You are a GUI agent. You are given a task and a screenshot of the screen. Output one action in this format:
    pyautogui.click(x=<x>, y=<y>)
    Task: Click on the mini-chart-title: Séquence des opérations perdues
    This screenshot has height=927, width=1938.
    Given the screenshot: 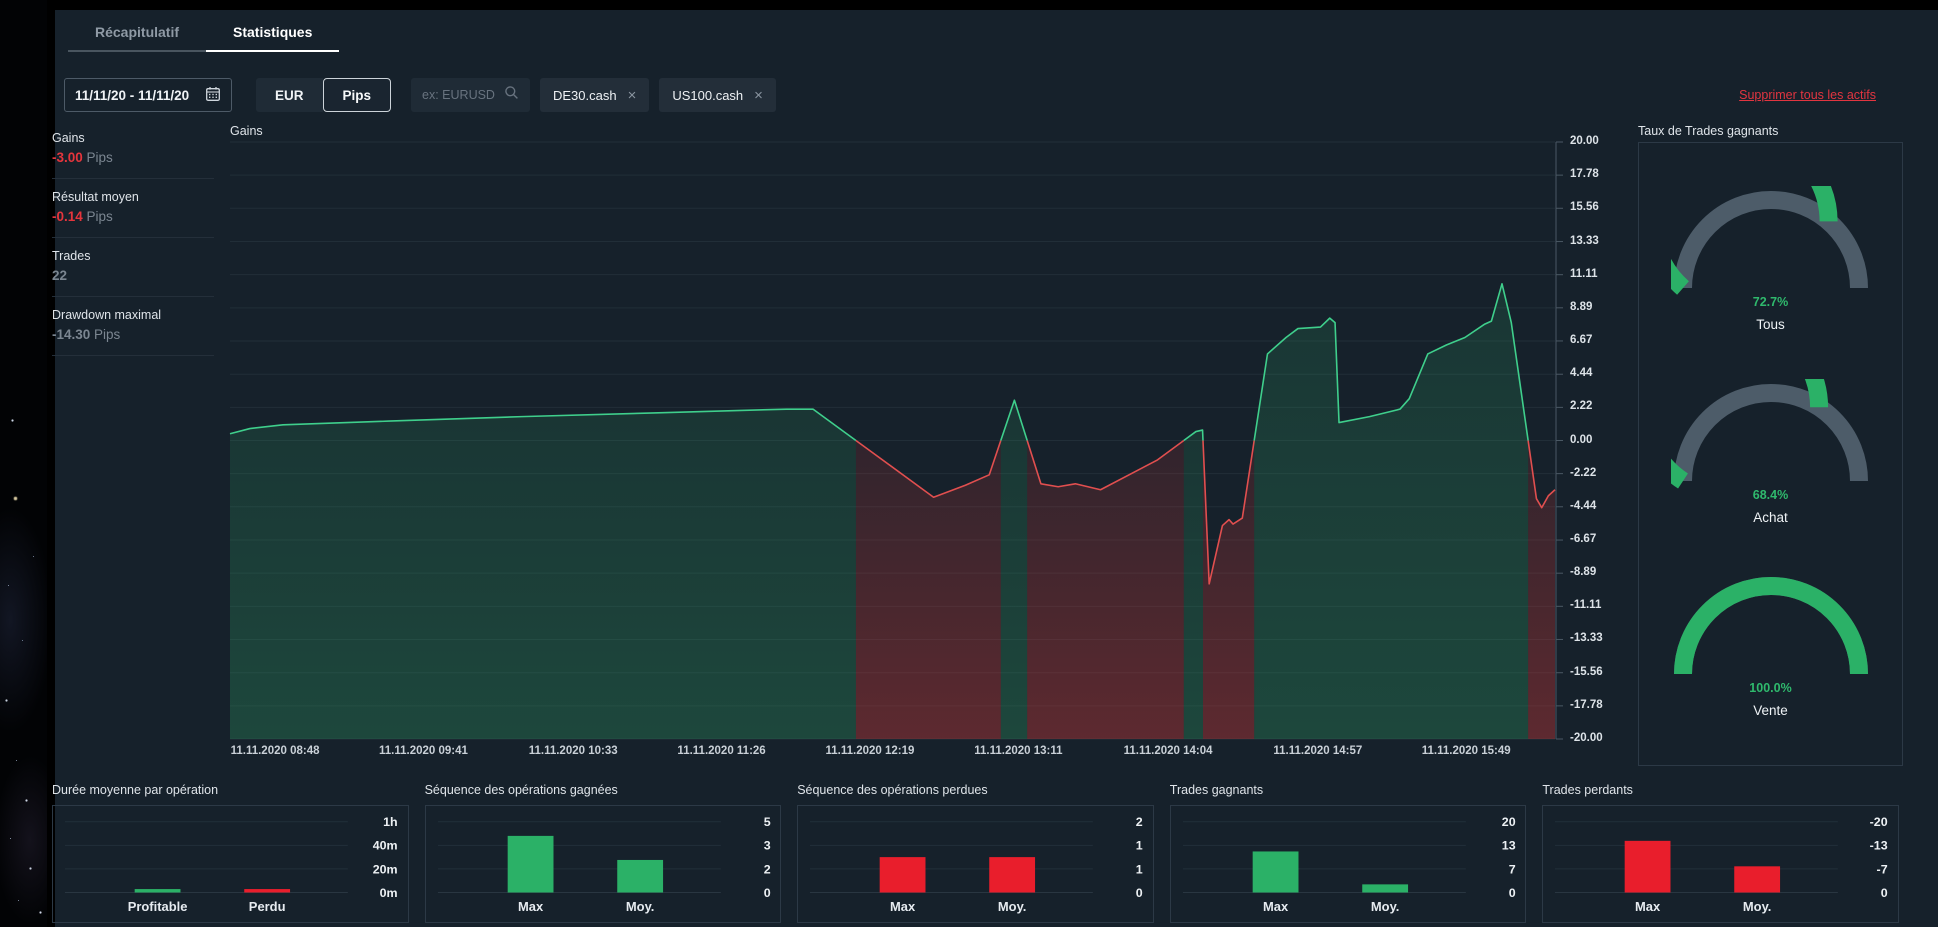 What is the action you would take?
    pyautogui.click(x=892, y=790)
    